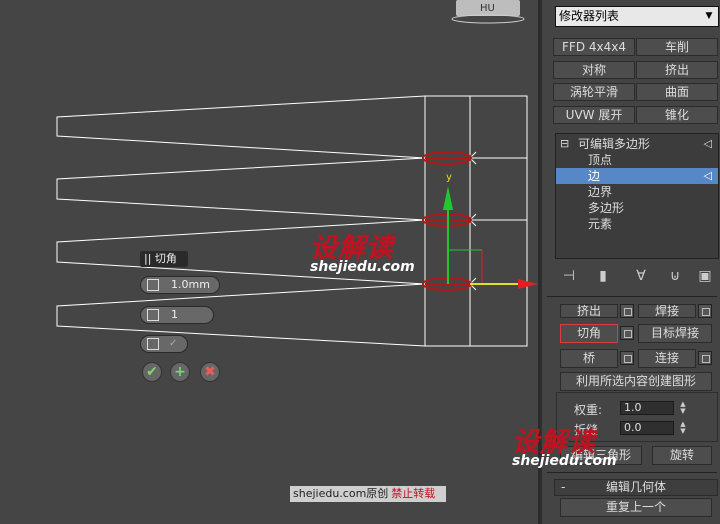 This screenshot has height=524, width=720. What do you see at coordinates (708, 144) in the screenshot?
I see `pin-icon: ◁` at bounding box center [708, 144].